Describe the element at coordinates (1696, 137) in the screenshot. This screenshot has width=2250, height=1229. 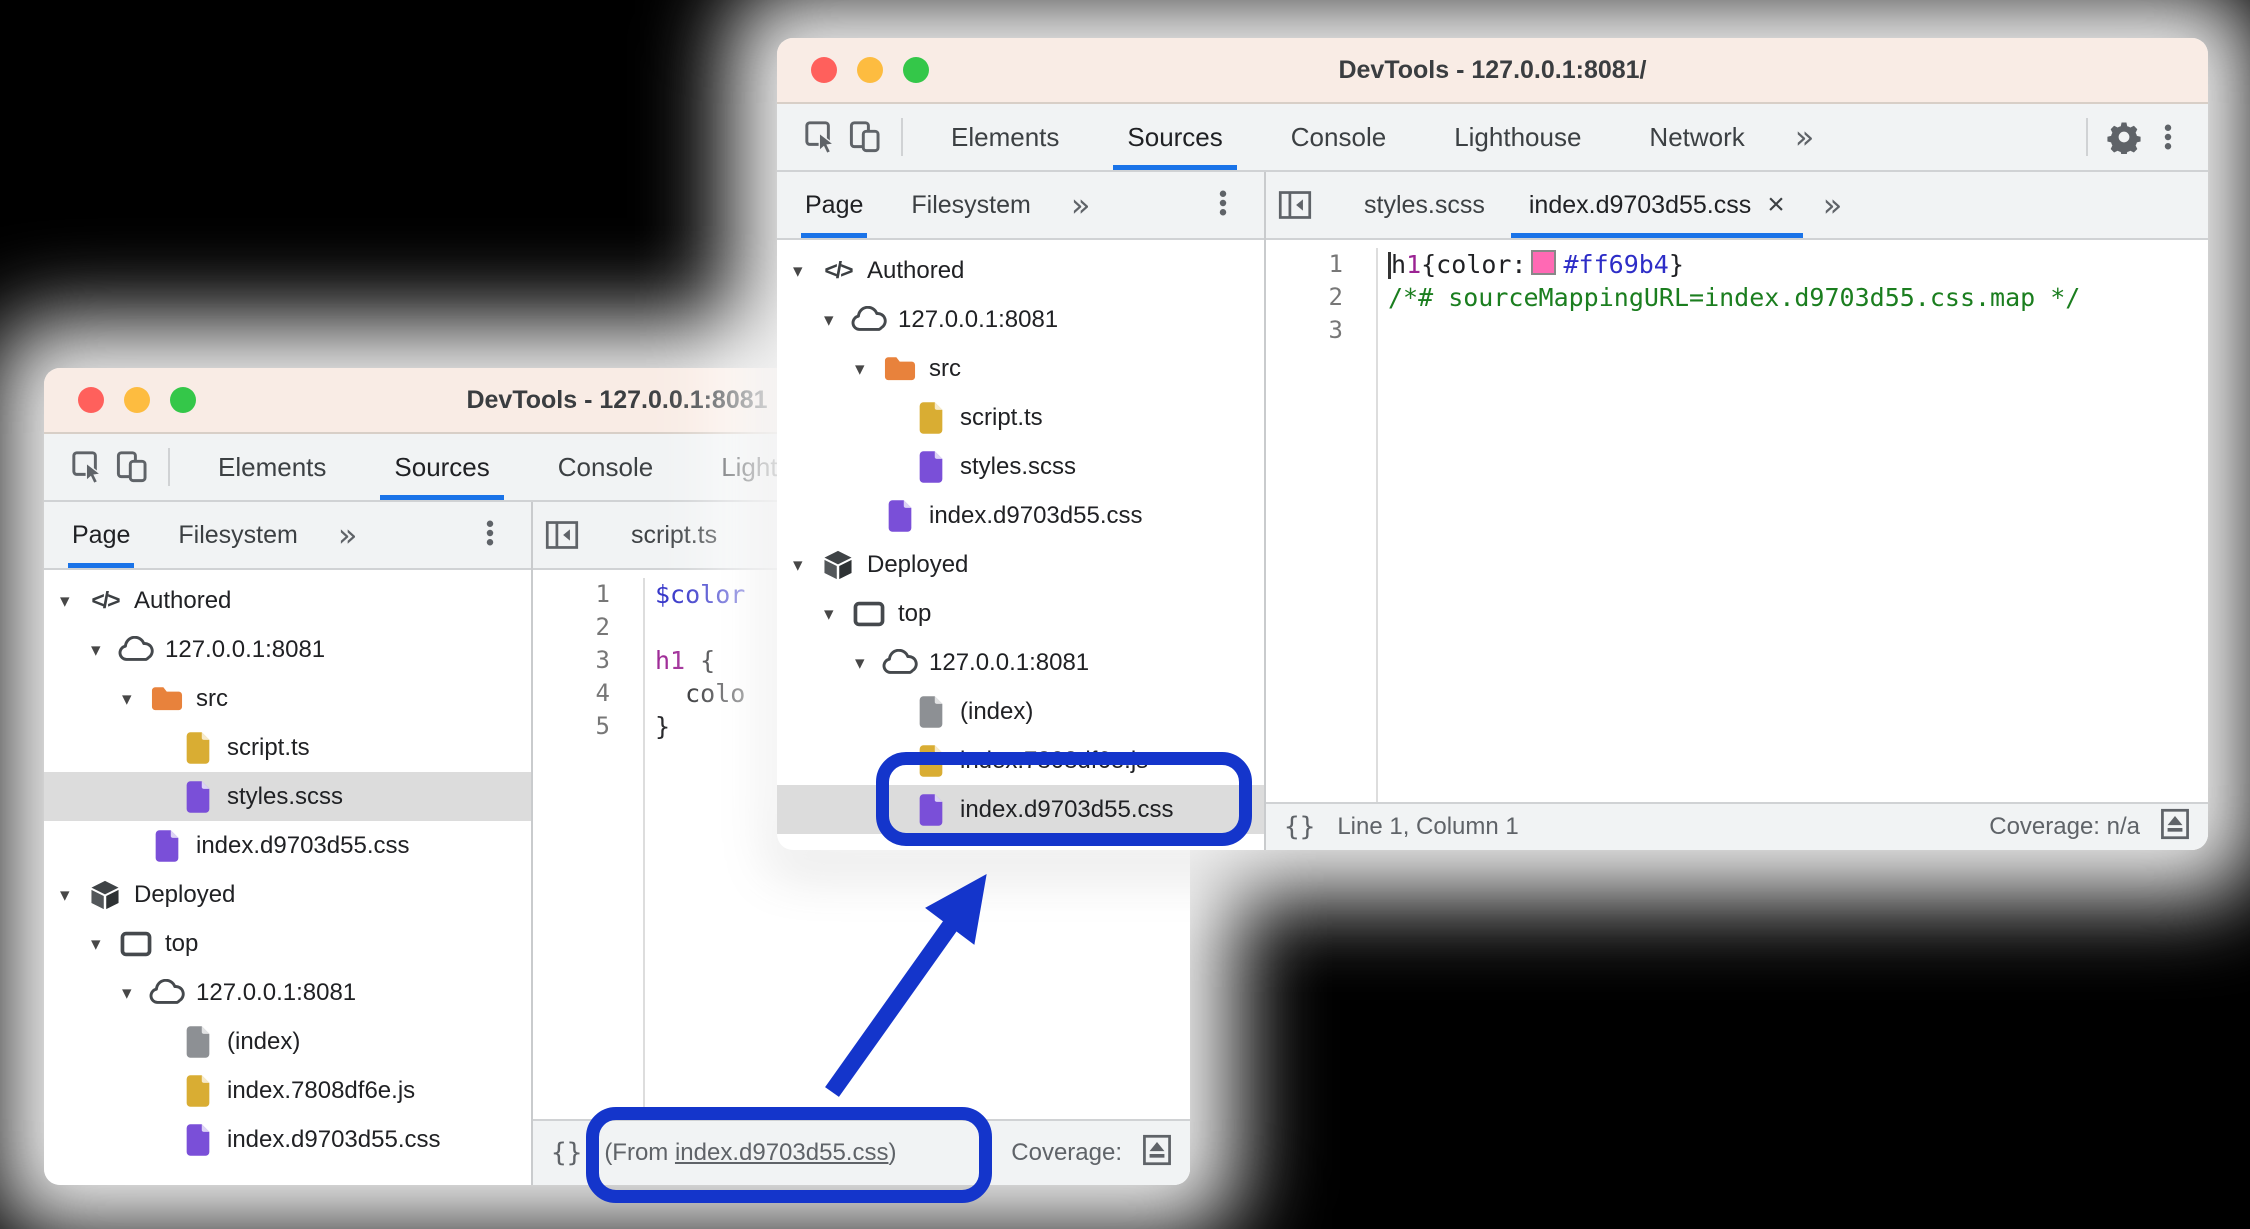
I see `tab-network: Network` at that location.